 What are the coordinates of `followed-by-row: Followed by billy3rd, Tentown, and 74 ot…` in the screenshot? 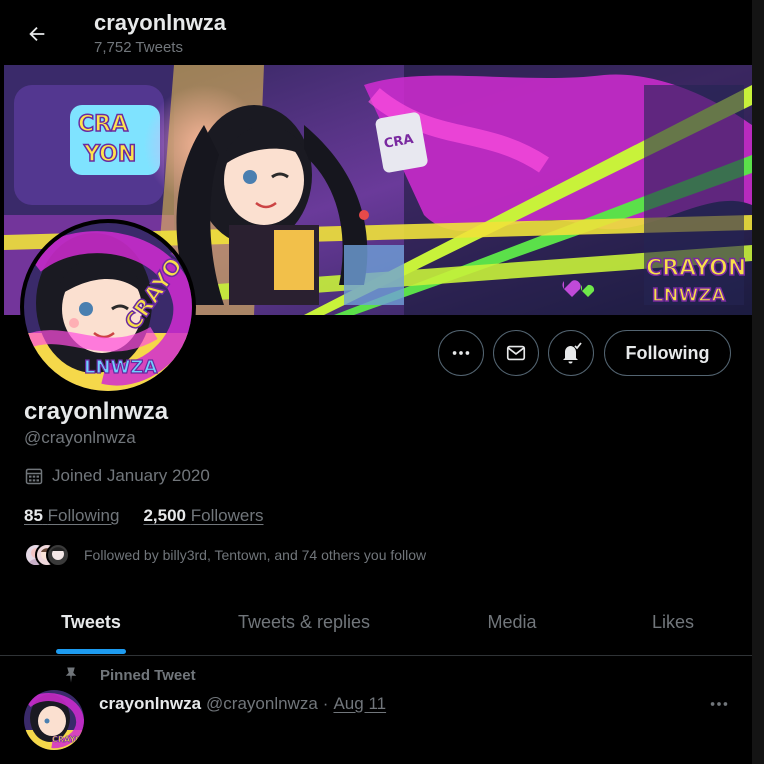 It's located at (225, 555).